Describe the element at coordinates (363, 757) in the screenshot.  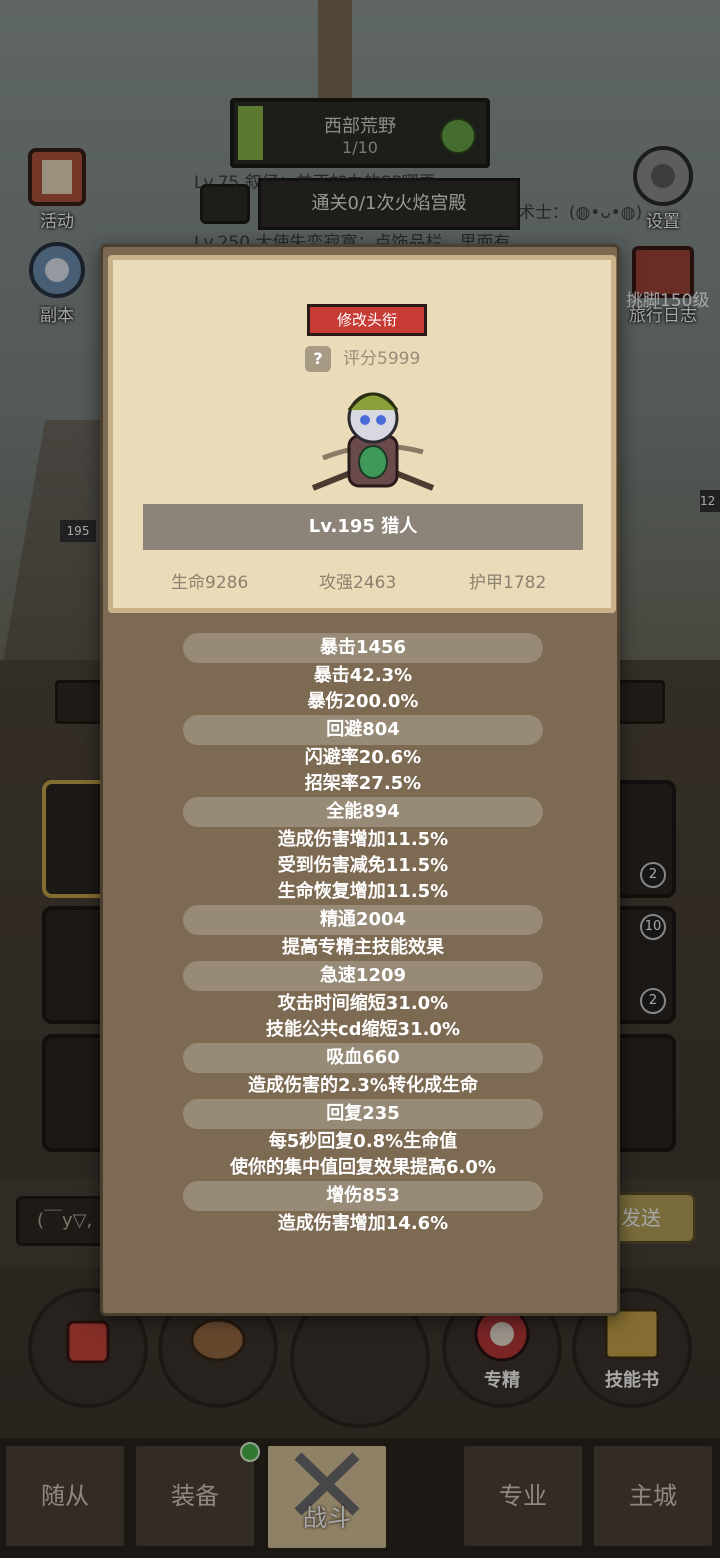
I see `stat-detail-line: 闪避率20.6%` at that location.